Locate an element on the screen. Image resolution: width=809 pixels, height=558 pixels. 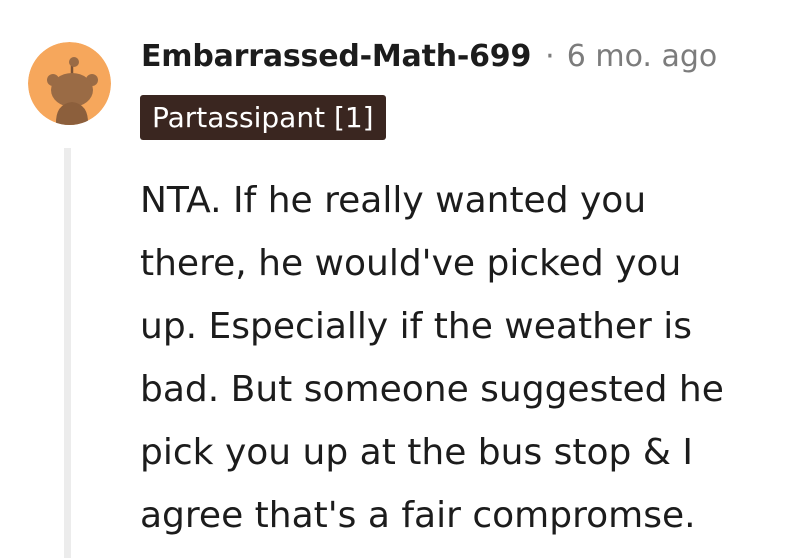
comment-author: Embarrassed-Math-699 is located at coordinates (336, 56).